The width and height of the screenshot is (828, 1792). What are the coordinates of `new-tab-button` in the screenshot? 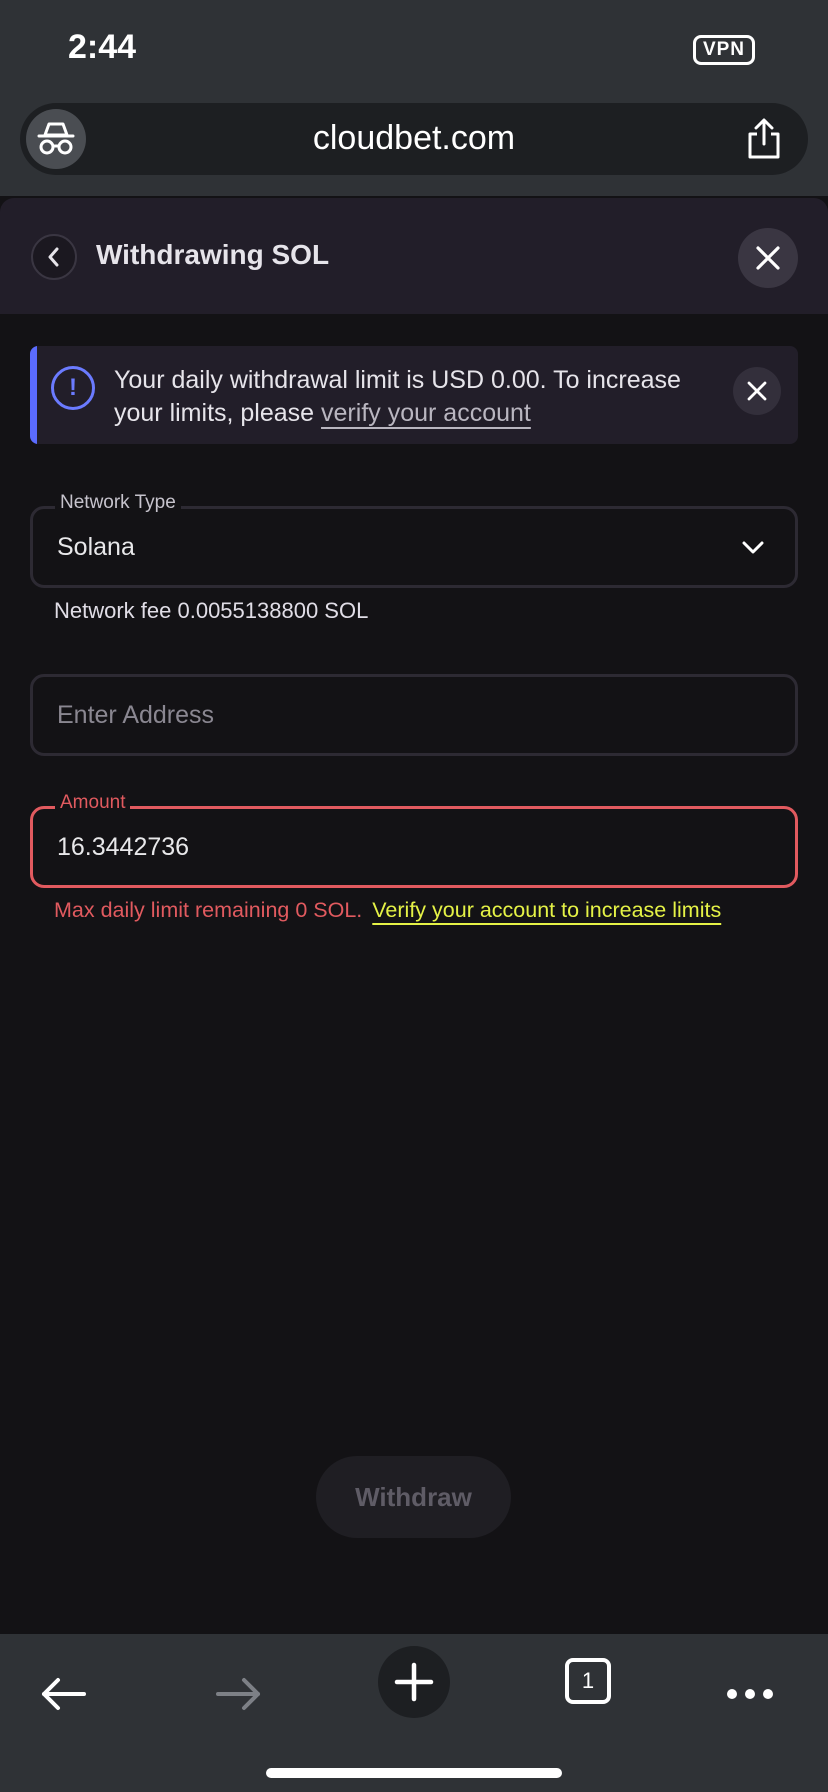 It's located at (414, 1682).